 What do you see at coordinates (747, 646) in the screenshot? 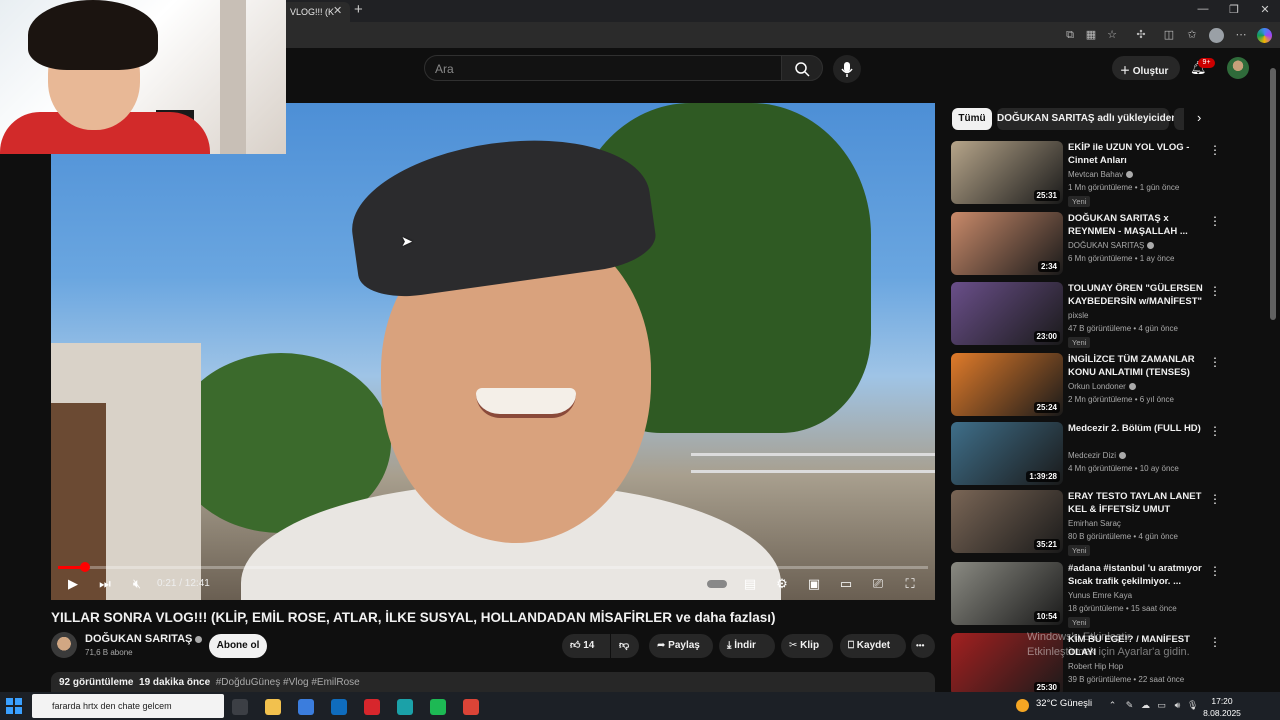
I see `download-button: ⤓ İndir` at bounding box center [747, 646].